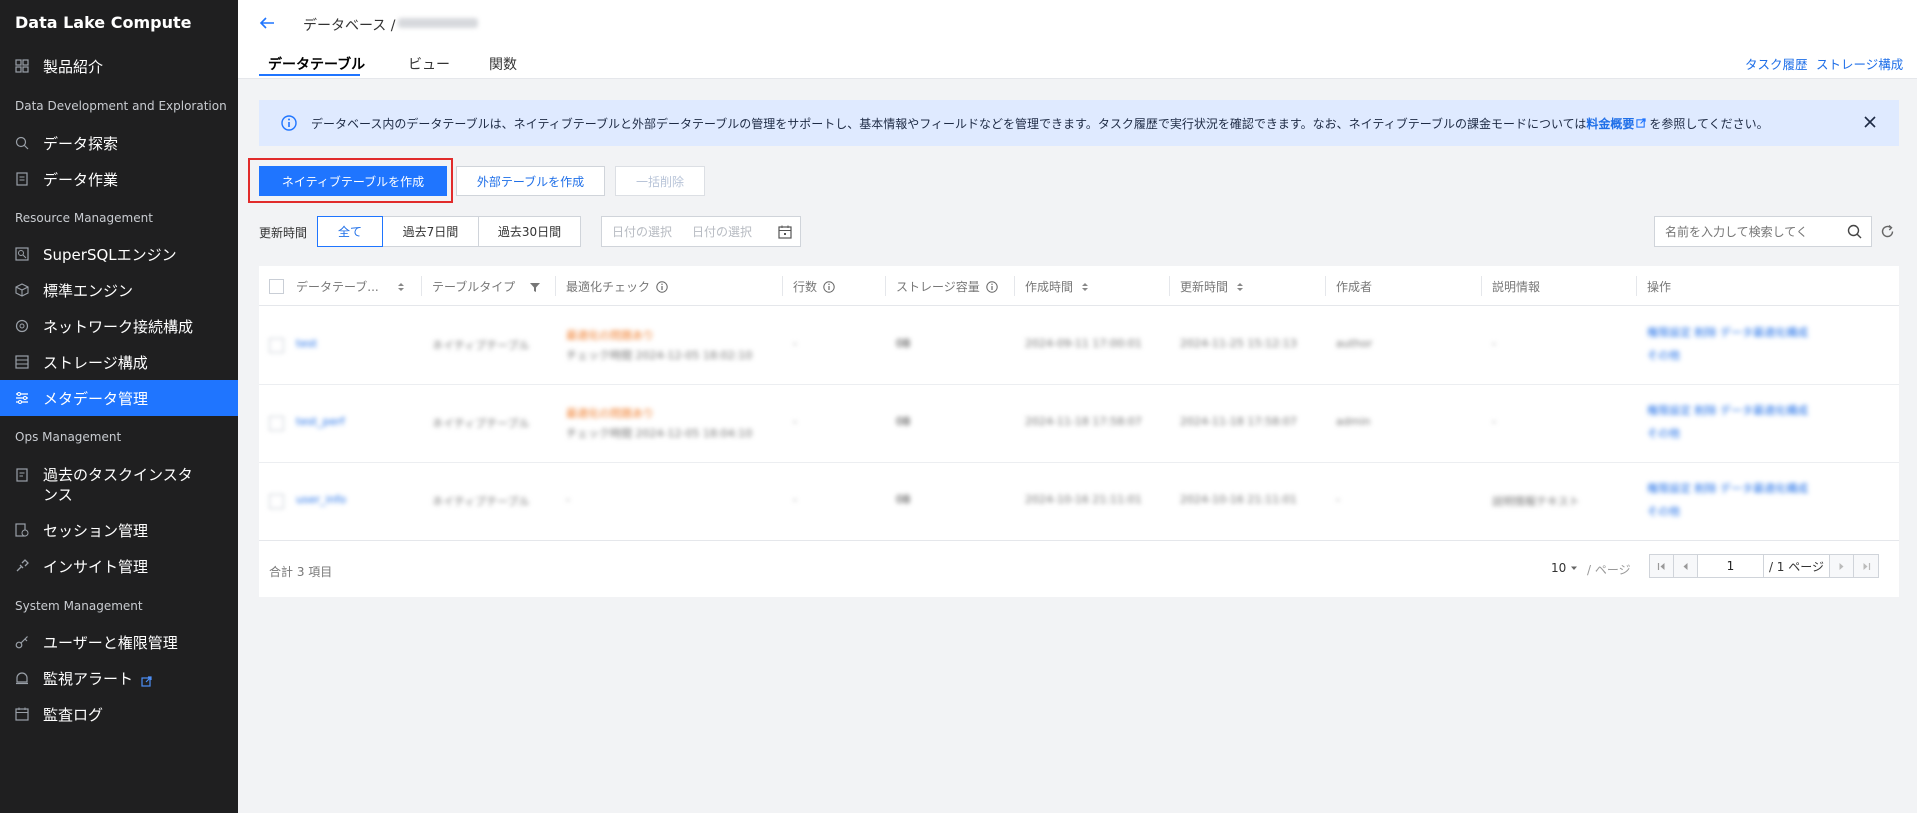  Describe the element at coordinates (119, 254) in the screenshot. I see `sidebar-item-supersql: SuperSQLエンジン` at that location.